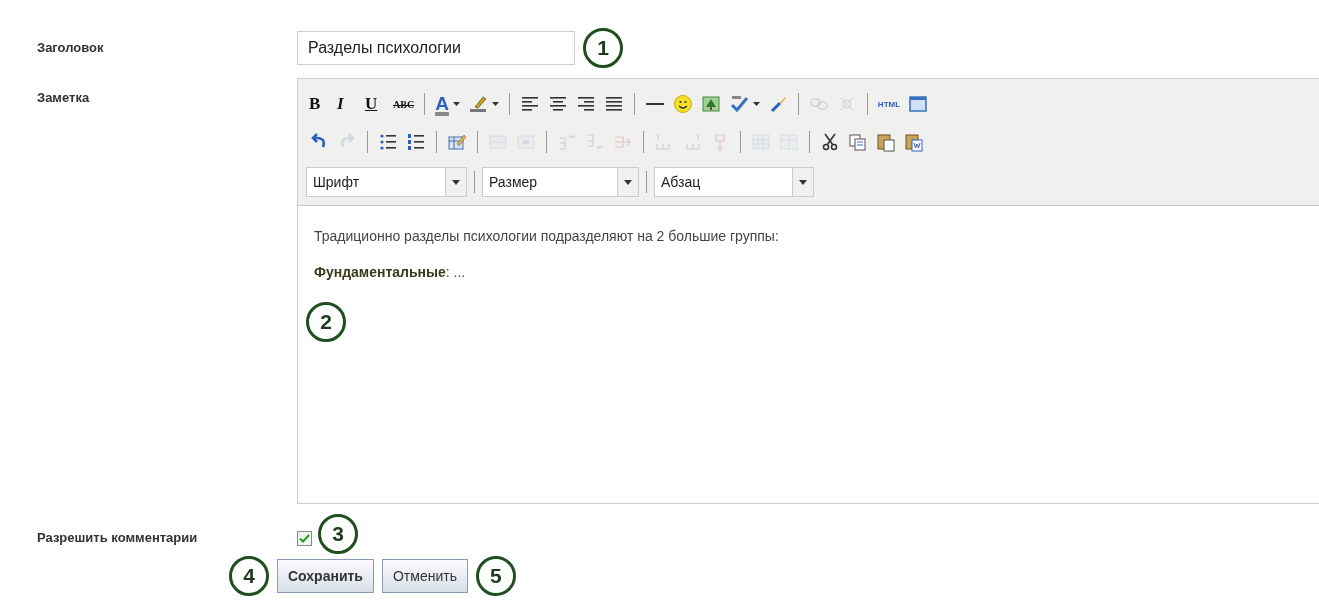 This screenshot has height=614, width=1319. Describe the element at coordinates (914, 142) in the screenshot. I see `paste-word-icon` at that location.